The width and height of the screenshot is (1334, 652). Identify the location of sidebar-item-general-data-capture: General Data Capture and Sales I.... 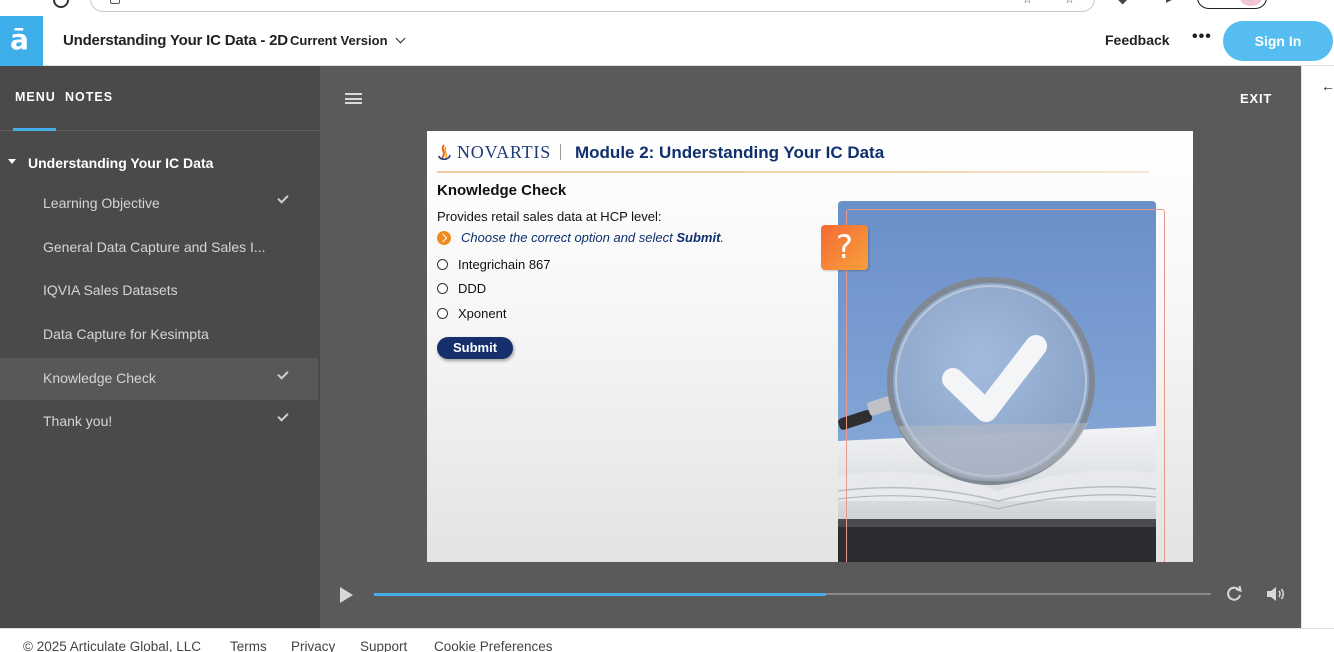
(159, 247).